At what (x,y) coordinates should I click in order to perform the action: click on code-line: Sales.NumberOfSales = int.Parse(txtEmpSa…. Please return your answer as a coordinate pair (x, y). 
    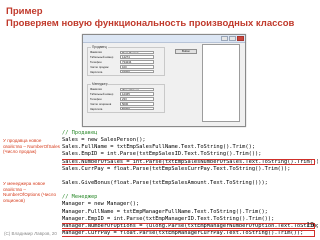
    Looking at the image, I should click on (190, 162).